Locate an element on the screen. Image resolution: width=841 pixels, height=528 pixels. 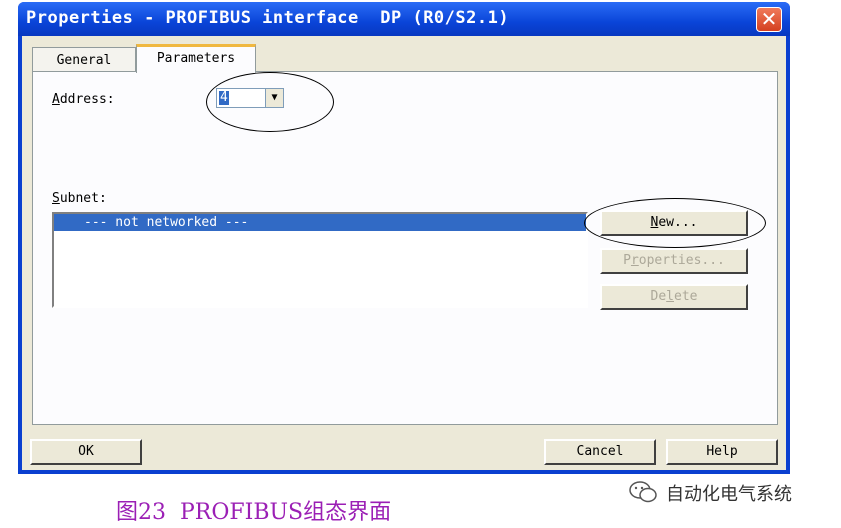
tab-general-label: General is located at coordinates (84, 60).